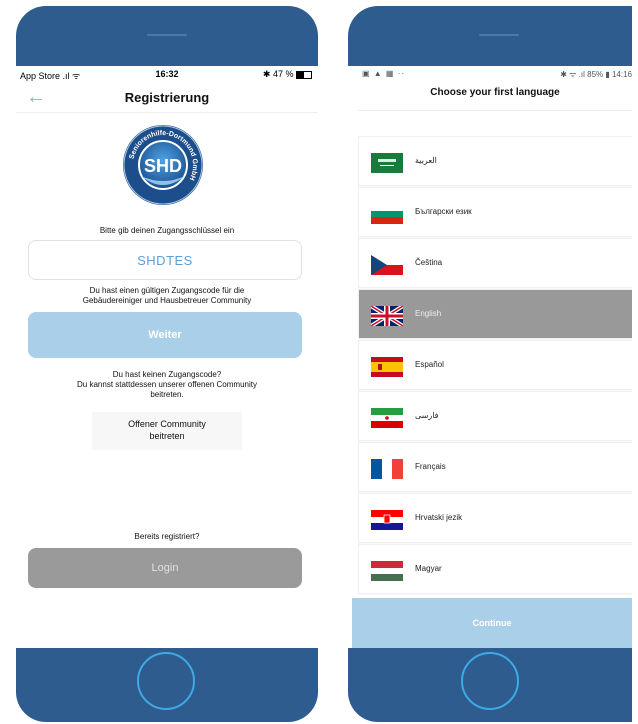  What do you see at coordinates (167, 230) in the screenshot?
I see `access-key-prompt: Bitte gib deinen Zugangsschlüssel ein` at bounding box center [167, 230].